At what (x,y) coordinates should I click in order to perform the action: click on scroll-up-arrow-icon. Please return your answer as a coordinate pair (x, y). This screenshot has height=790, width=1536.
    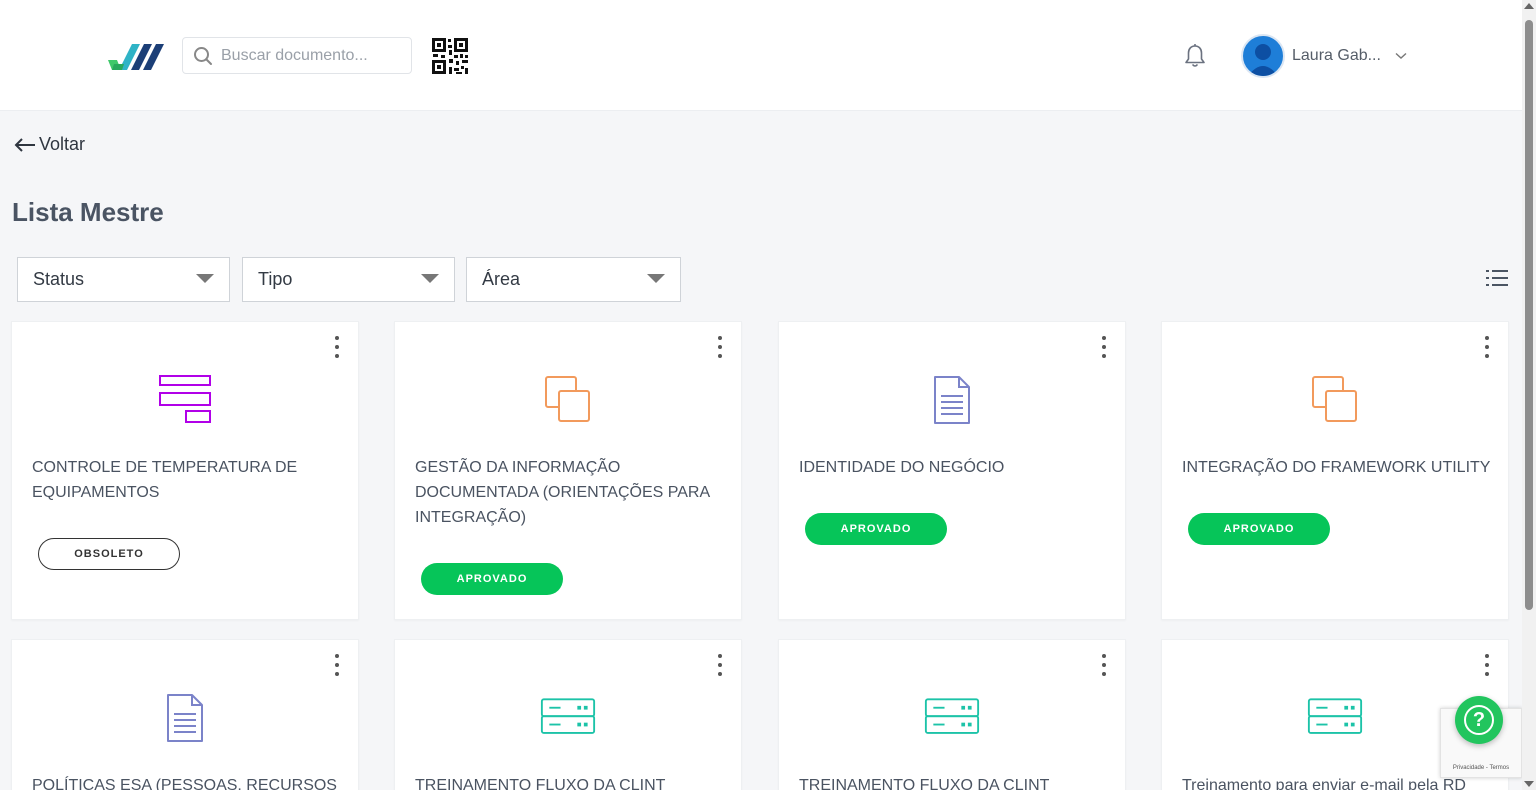
    Looking at the image, I should click on (1529, 6).